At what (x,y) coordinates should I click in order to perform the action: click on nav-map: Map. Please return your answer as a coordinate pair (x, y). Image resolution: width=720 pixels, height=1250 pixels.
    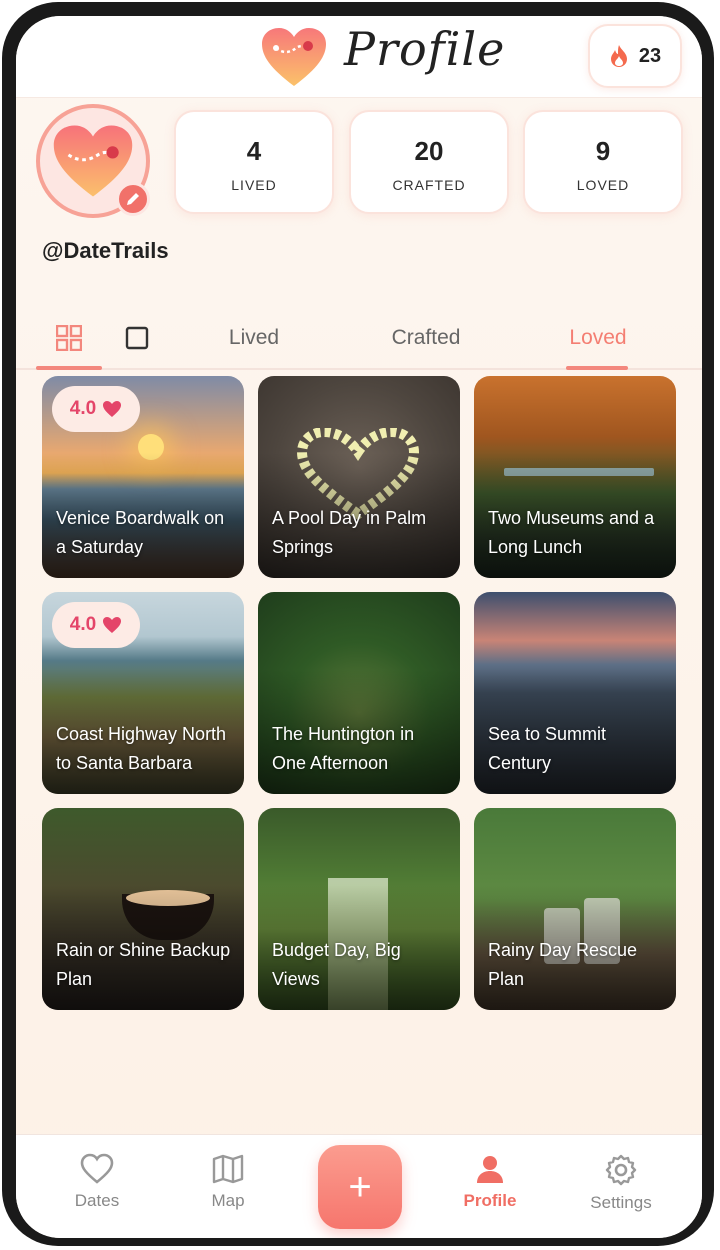
    Looking at the image, I should click on (228, 1182).